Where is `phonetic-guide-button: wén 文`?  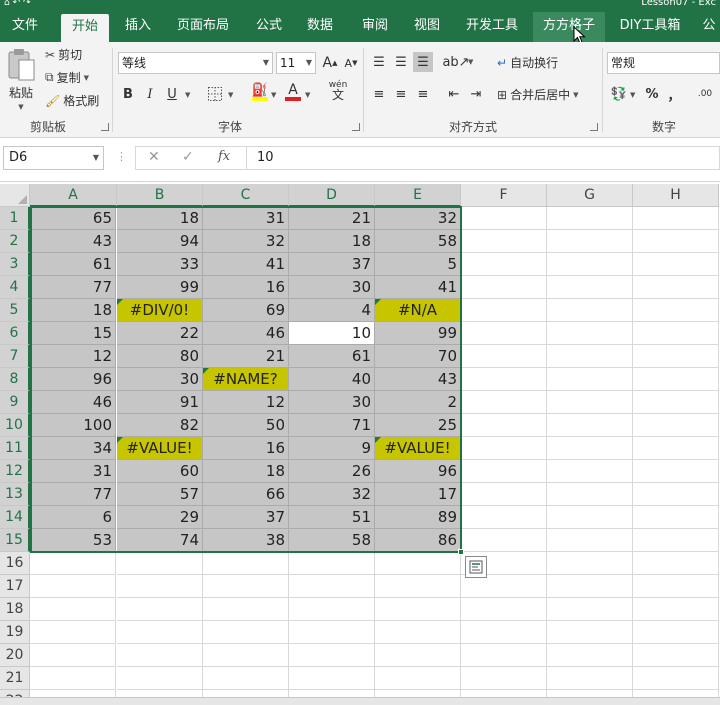 phonetic-guide-button: wén 文 is located at coordinates (338, 90).